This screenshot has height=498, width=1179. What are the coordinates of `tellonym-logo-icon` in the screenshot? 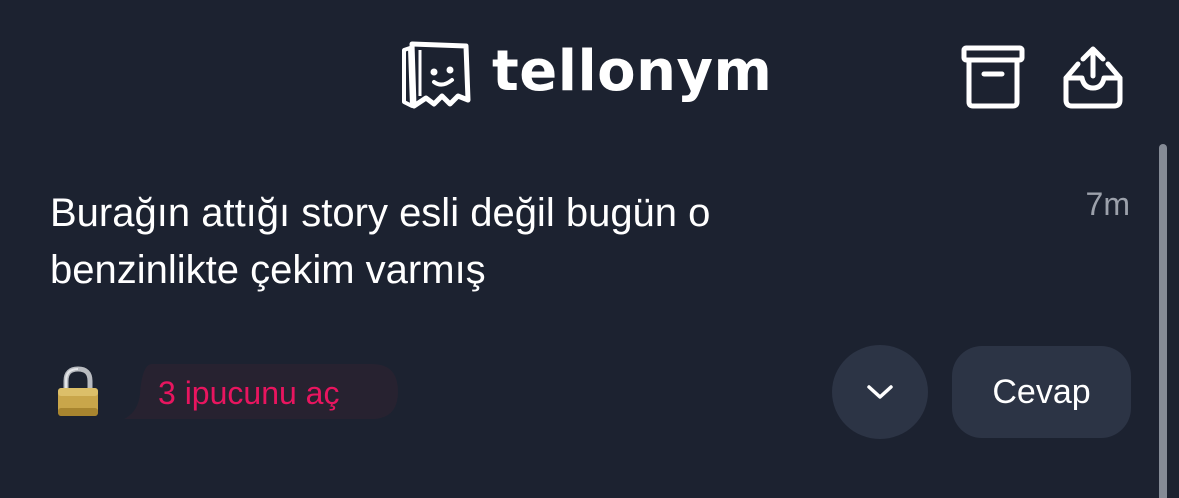 It's located at (436, 75).